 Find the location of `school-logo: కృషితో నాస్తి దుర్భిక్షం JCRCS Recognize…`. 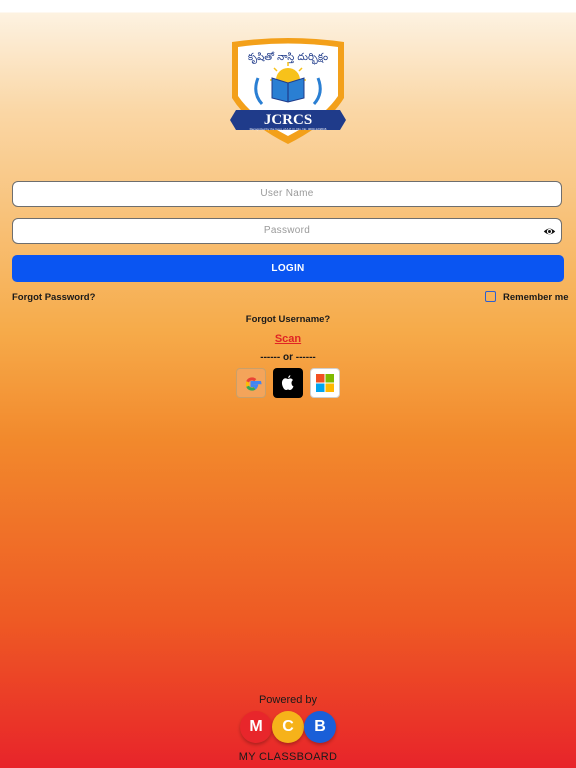

school-logo: కృషితో నాస్తి దుర్భిక్షం JCRCS Recognize… is located at coordinates (288, 92).